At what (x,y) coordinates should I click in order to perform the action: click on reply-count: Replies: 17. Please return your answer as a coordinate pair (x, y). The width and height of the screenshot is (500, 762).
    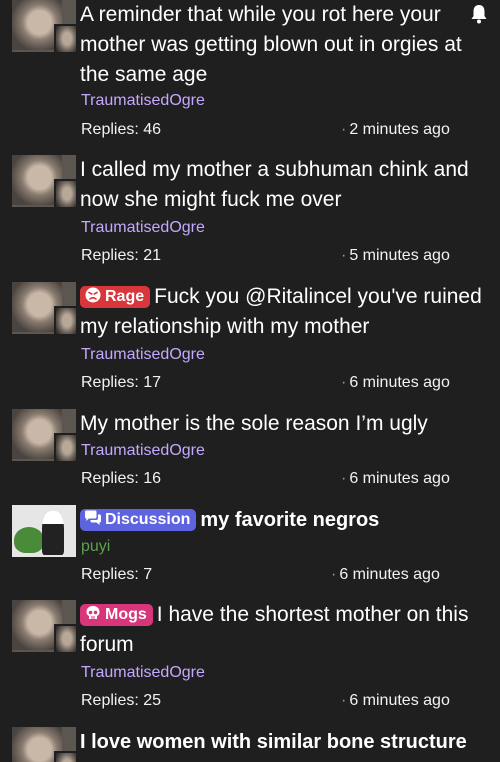
    Looking at the image, I should click on (121, 382).